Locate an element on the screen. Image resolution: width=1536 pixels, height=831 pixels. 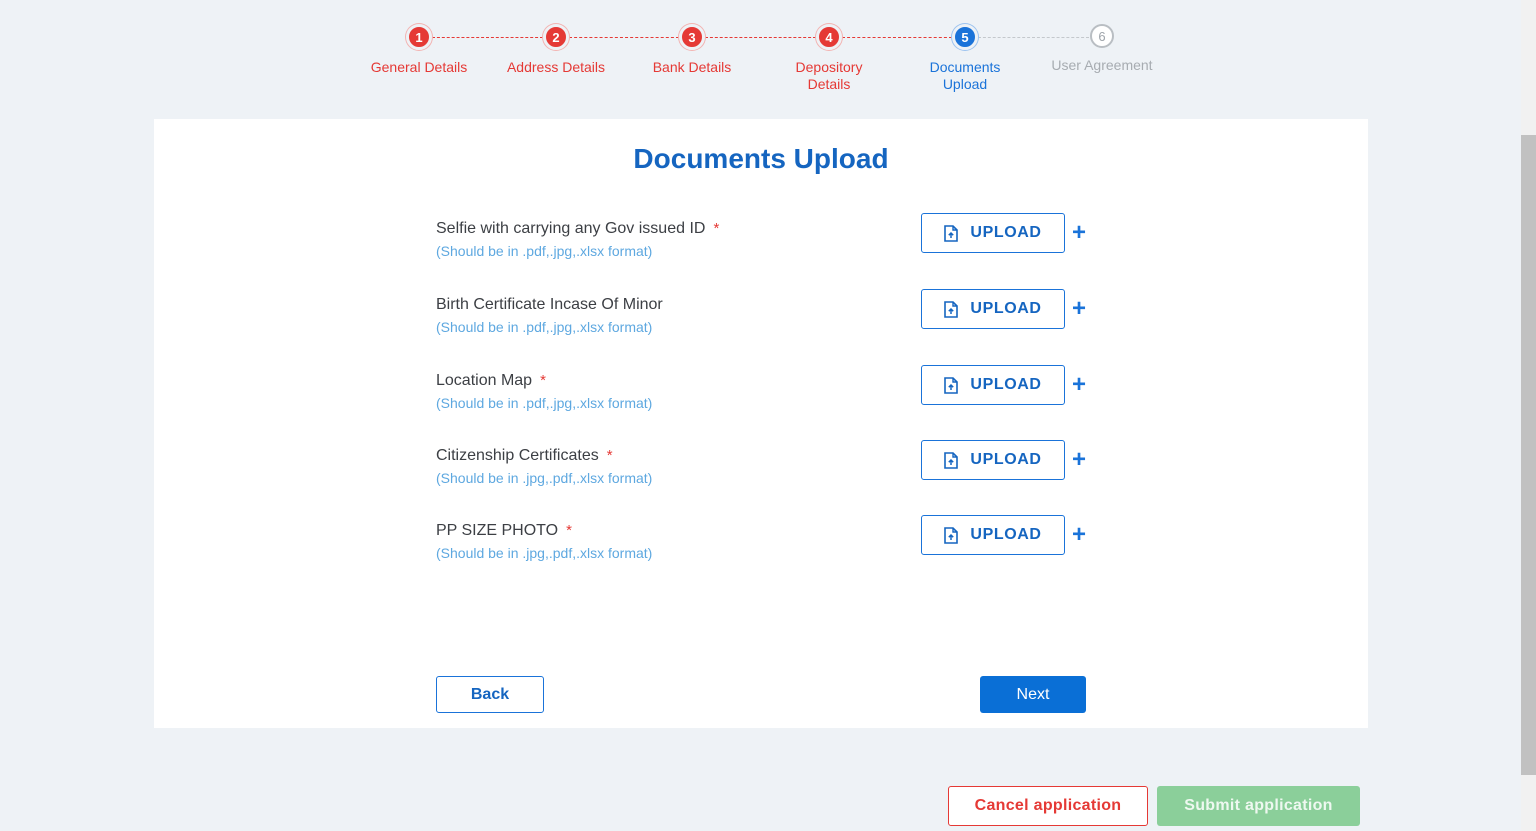
step-label: Documents Upload is located at coordinates (965, 75).